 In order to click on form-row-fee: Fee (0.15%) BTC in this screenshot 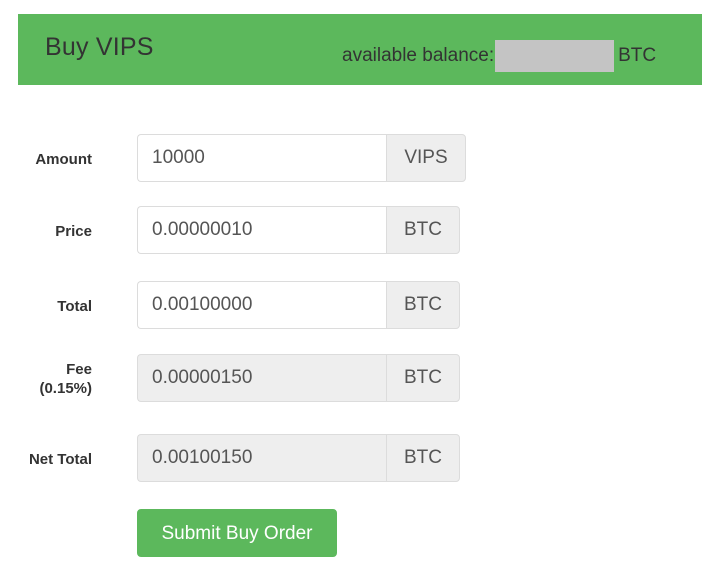, I will do `click(355, 378)`.